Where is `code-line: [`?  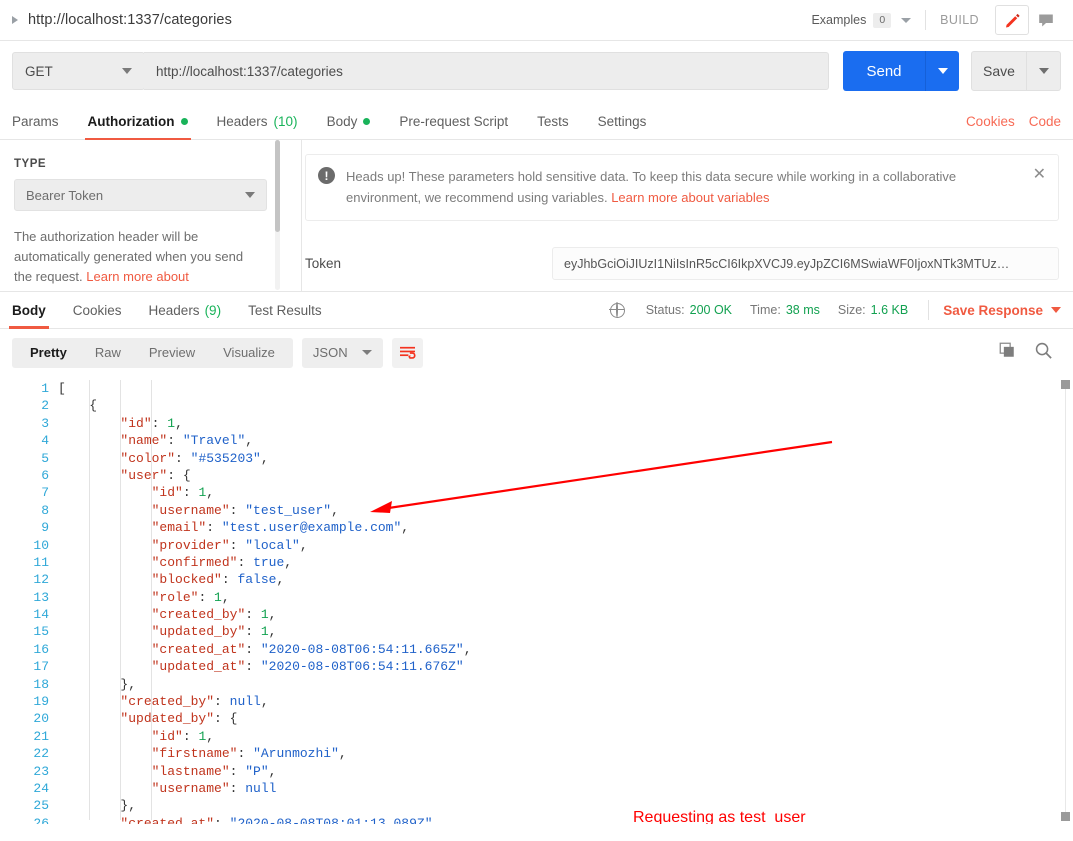
code-line: [ is located at coordinates (62, 388).